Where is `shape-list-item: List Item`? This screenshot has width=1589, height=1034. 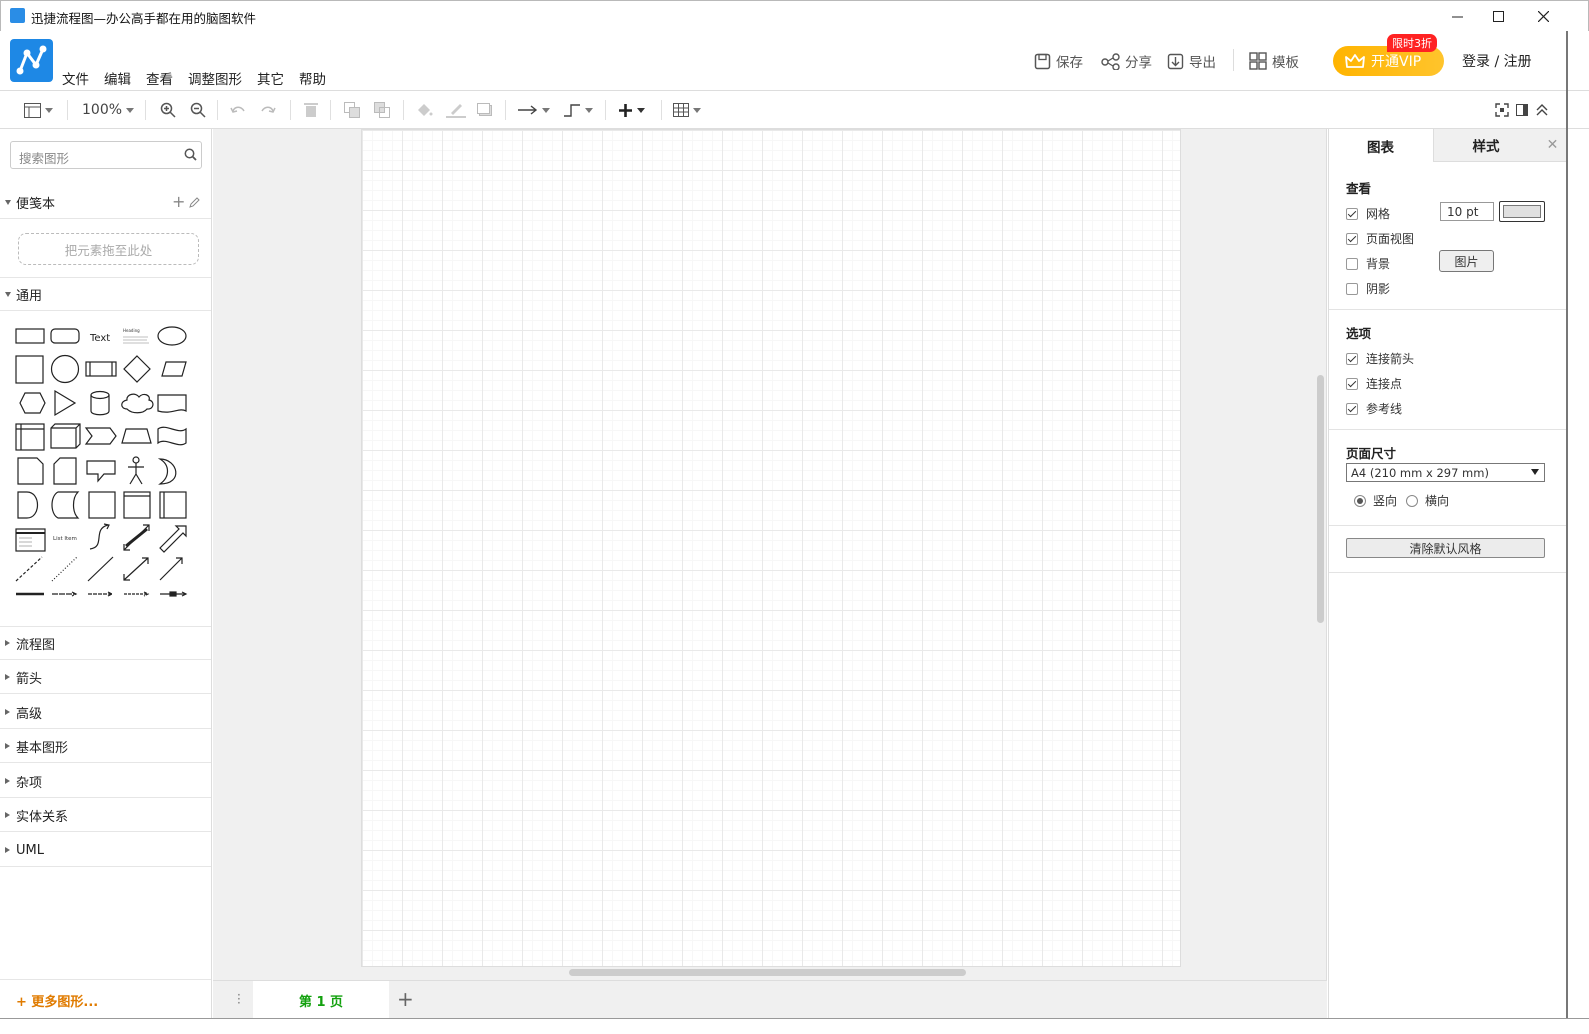 shape-list-item: List Item is located at coordinates (65, 539).